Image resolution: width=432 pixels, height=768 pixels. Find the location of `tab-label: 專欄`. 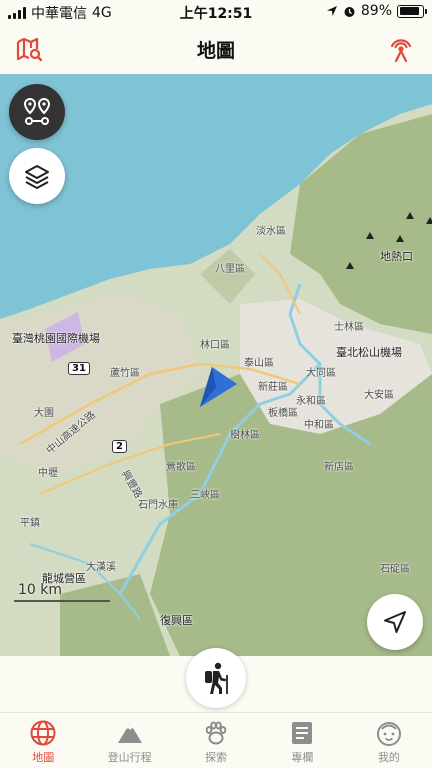

tab-label: 專欄 is located at coordinates (302, 757).